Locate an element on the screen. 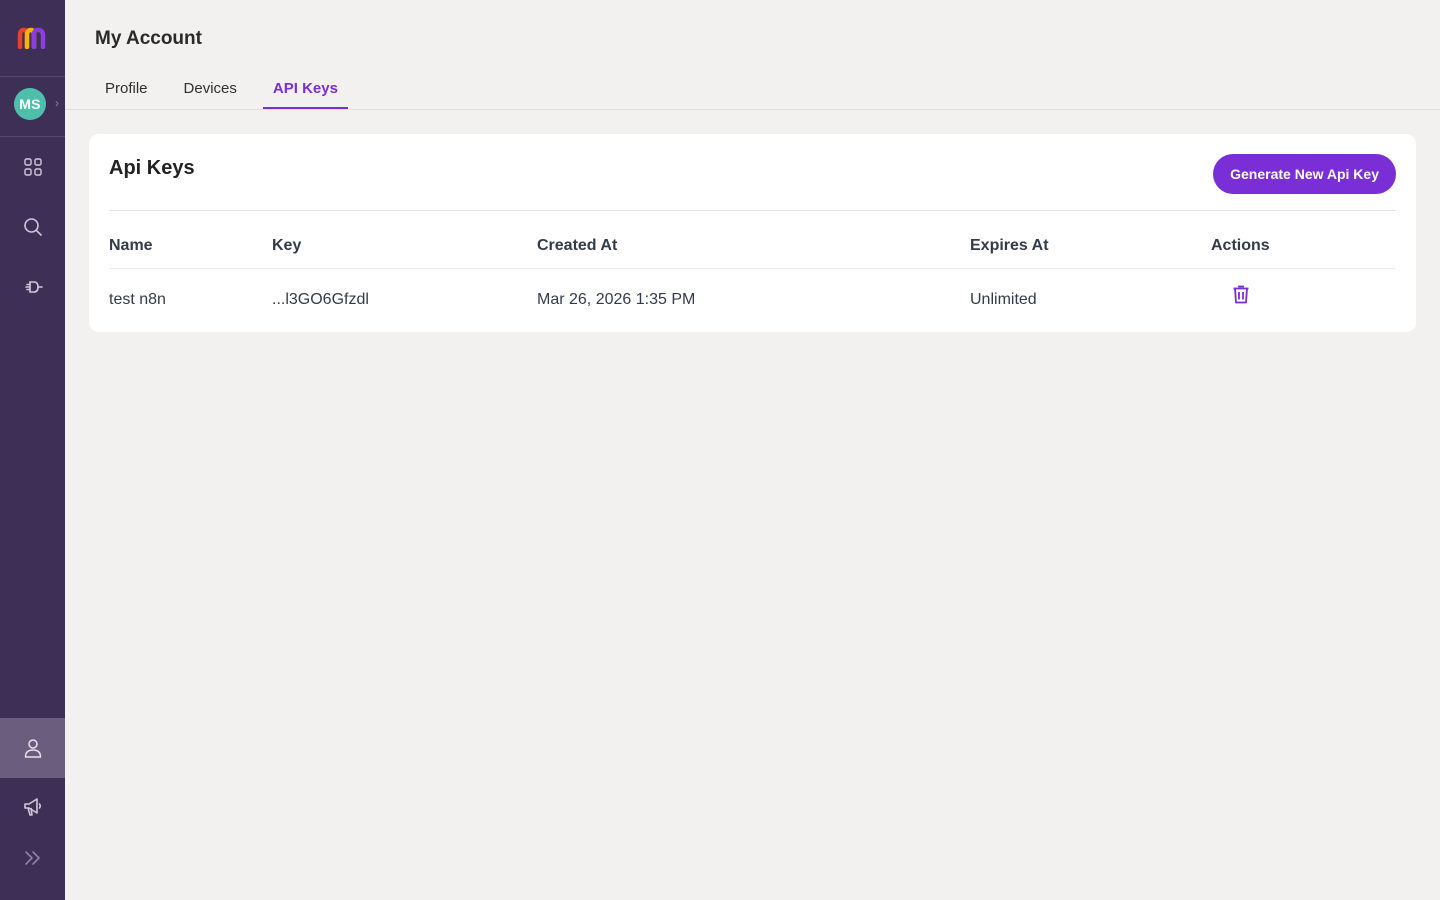  sidebar-item-account is located at coordinates (32, 748).